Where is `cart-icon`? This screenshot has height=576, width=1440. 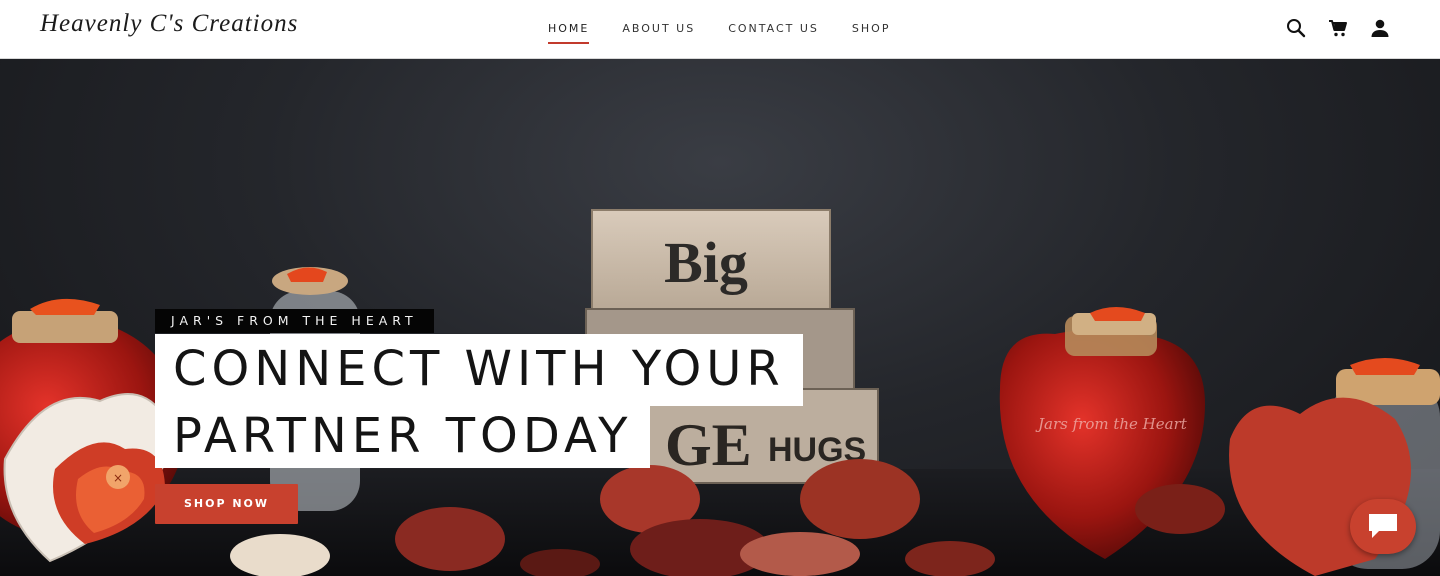
cart-icon is located at coordinates (1338, 28).